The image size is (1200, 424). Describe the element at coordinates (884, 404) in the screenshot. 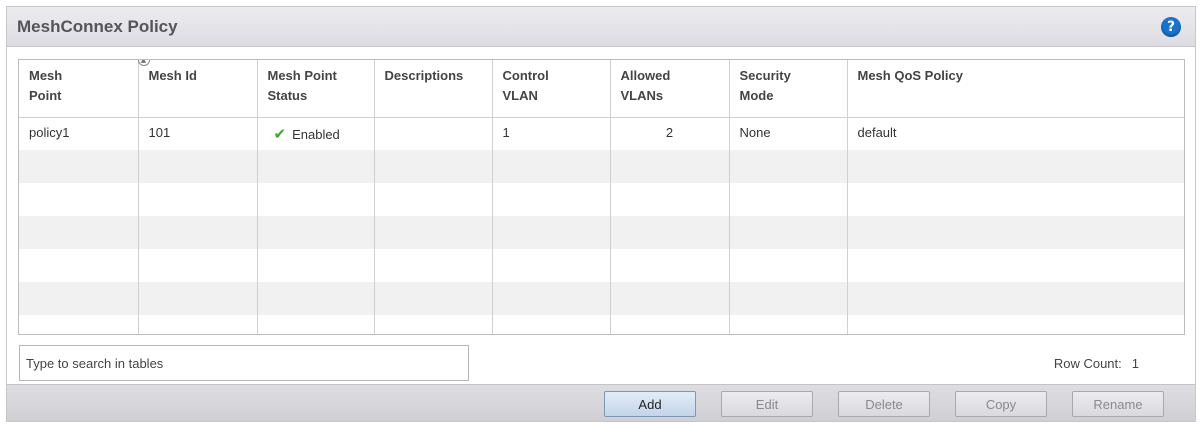

I see `delete-button: Delete` at that location.